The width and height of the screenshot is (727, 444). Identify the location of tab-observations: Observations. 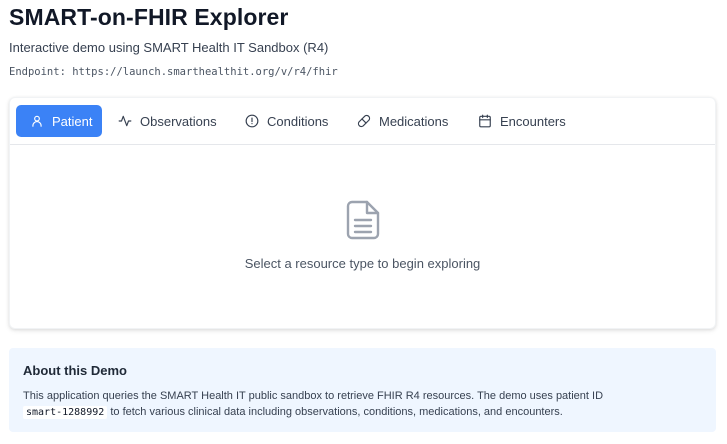
(167, 121).